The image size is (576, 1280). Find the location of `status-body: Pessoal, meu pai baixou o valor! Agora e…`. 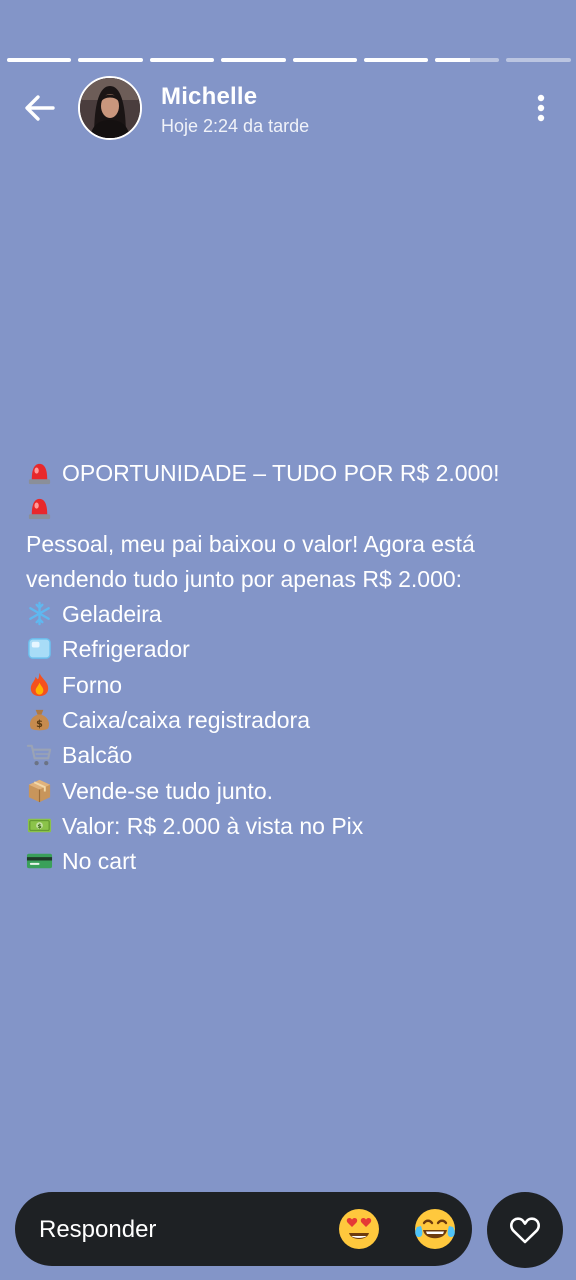

status-body: Pessoal, meu pai baixou o valor! Agora e… is located at coordinates (250, 561).